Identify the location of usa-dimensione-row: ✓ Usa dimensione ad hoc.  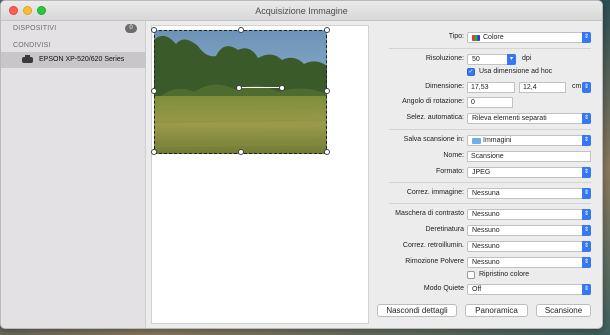
(487, 74).